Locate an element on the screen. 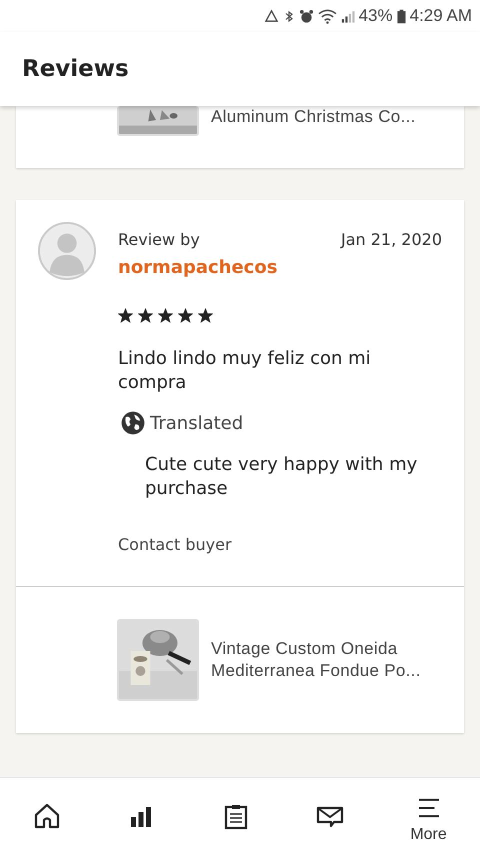 This screenshot has height=853, width=480. translated-text: Cute cute very happy with my purchase is located at coordinates (281, 477).